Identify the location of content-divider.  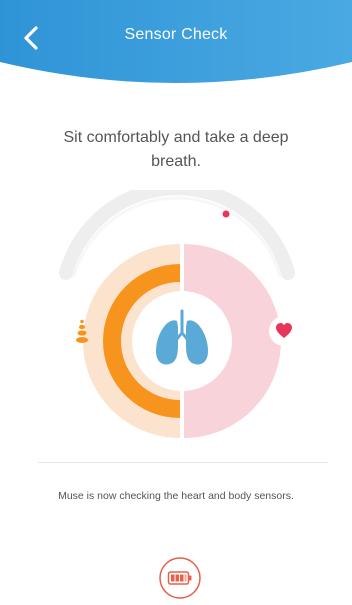
(183, 462).